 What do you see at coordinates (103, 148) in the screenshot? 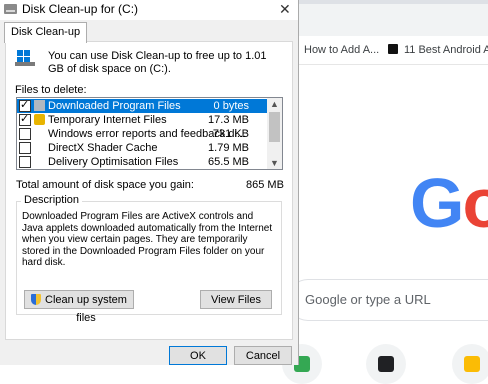
I see `file-name: DirectX Shader Cache` at bounding box center [103, 148].